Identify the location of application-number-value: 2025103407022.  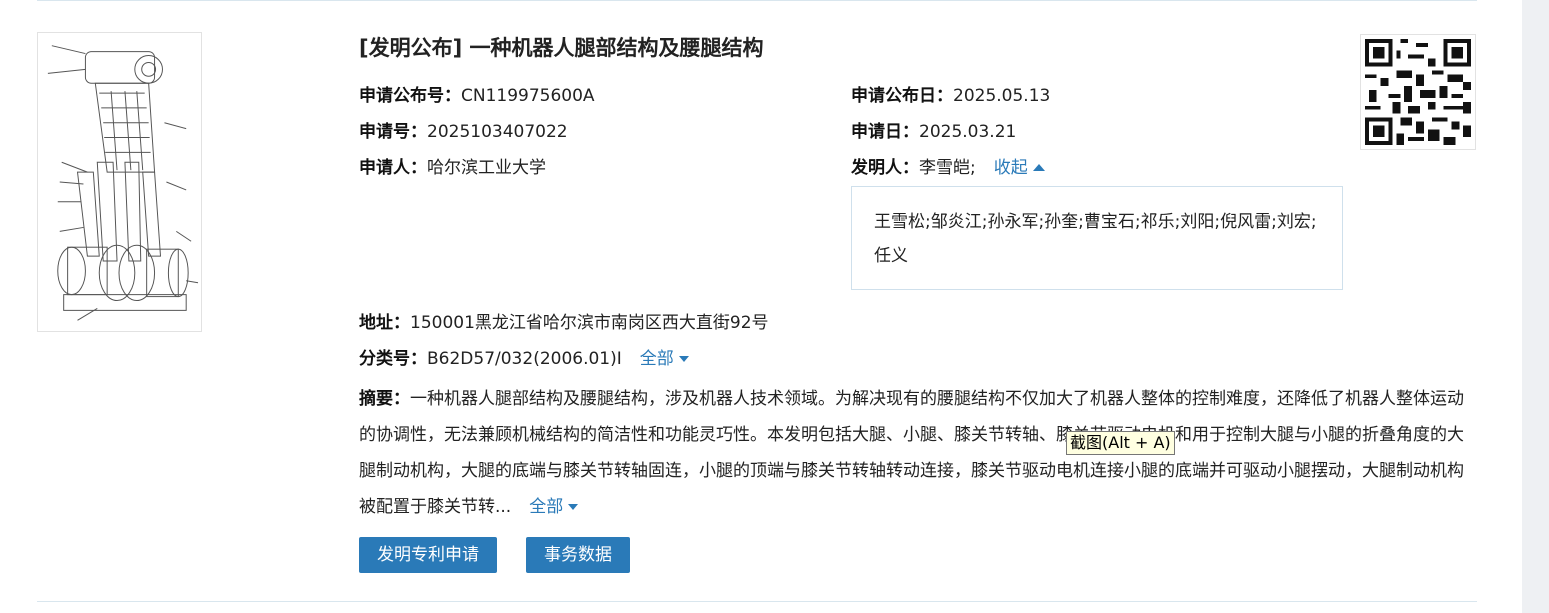
(497, 132).